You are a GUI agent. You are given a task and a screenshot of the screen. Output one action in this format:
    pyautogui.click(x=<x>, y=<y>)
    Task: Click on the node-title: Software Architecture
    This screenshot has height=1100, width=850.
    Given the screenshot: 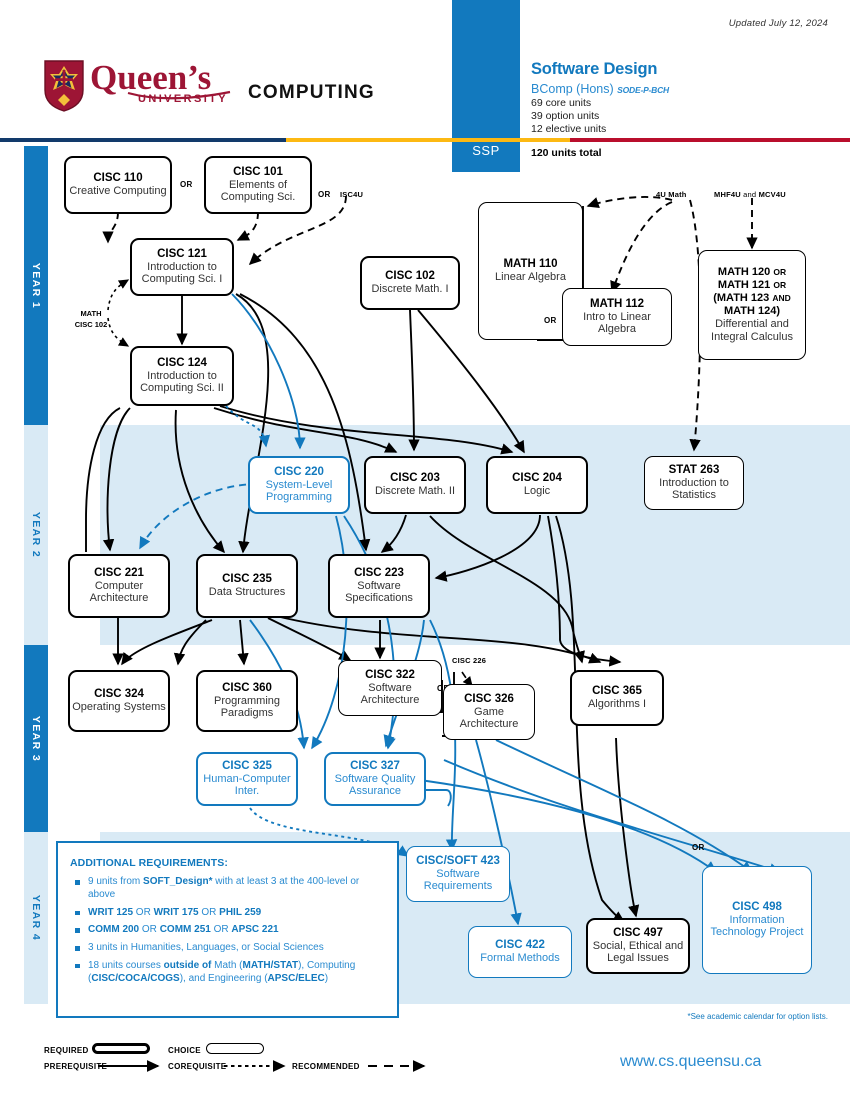 What is the action you would take?
    pyautogui.click(x=390, y=694)
    